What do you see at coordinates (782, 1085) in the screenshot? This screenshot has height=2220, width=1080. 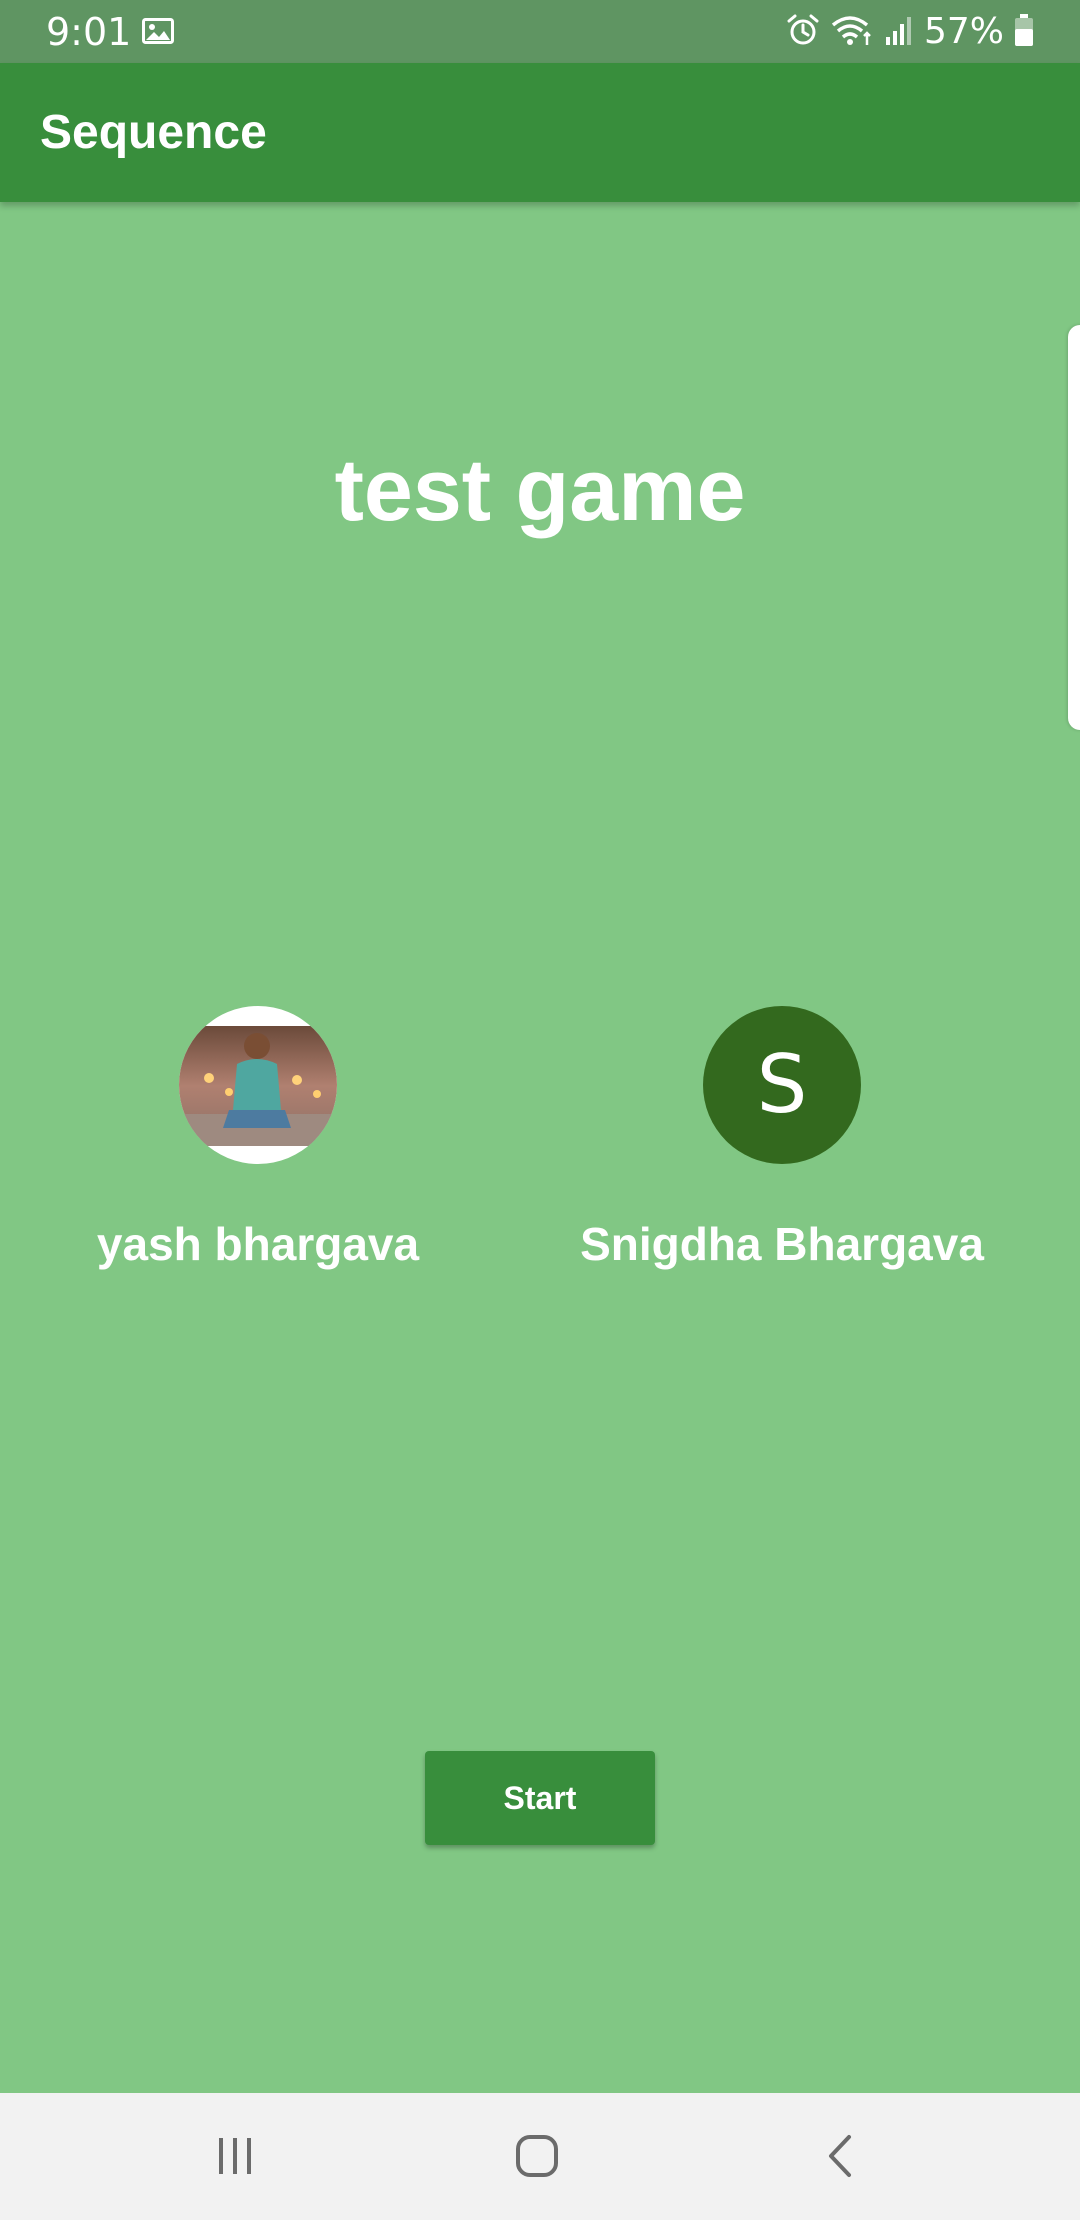 I see `avatar-initial: S` at bounding box center [782, 1085].